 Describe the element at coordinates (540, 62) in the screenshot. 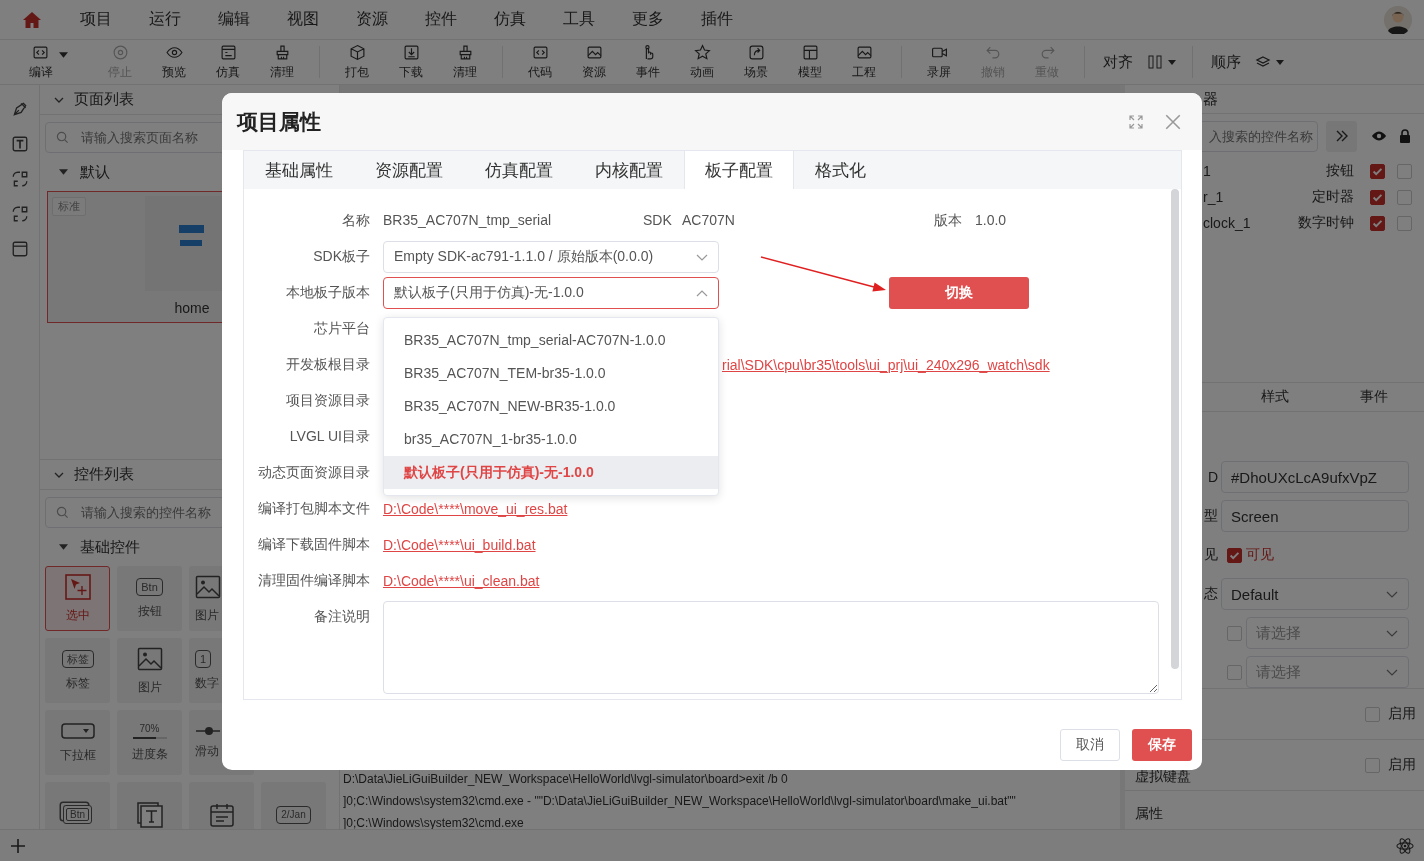

I see `toolbar-button: 代码` at that location.